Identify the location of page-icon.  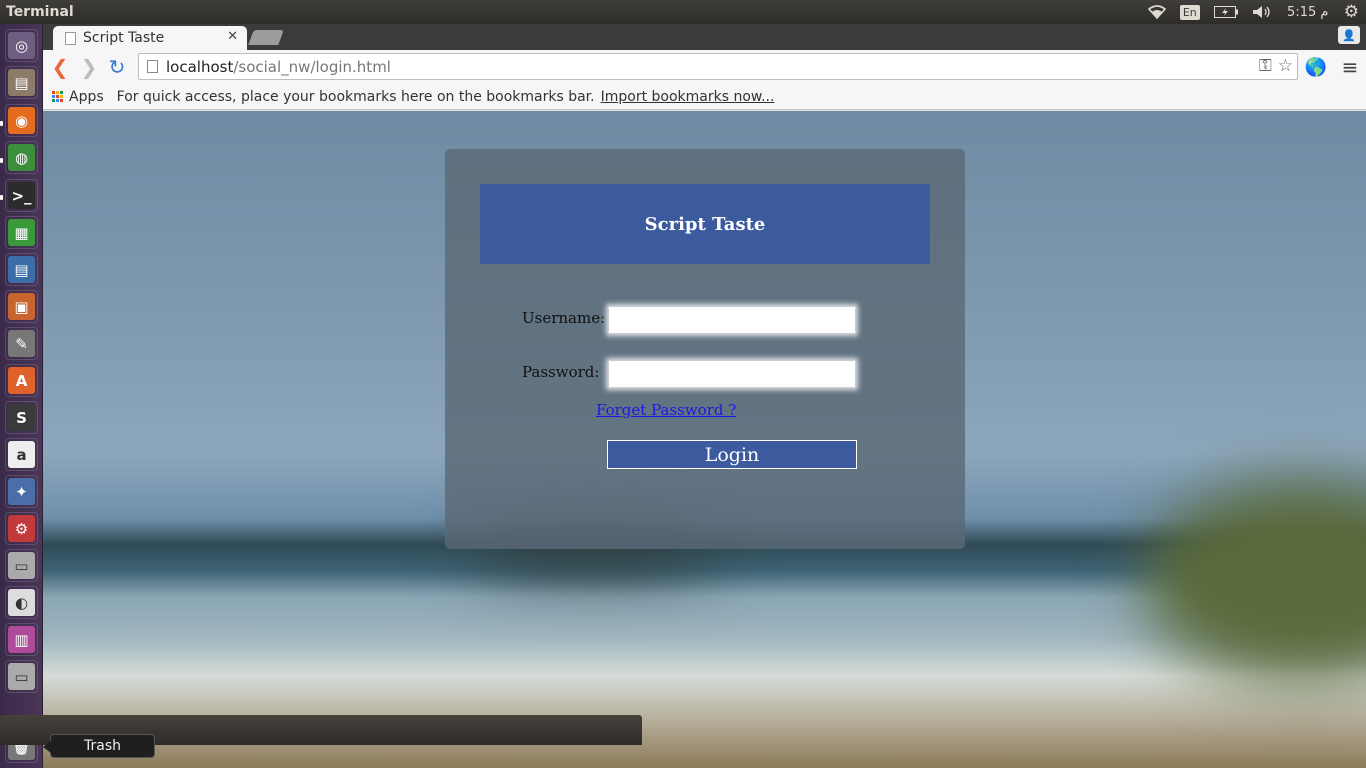
(70, 38).